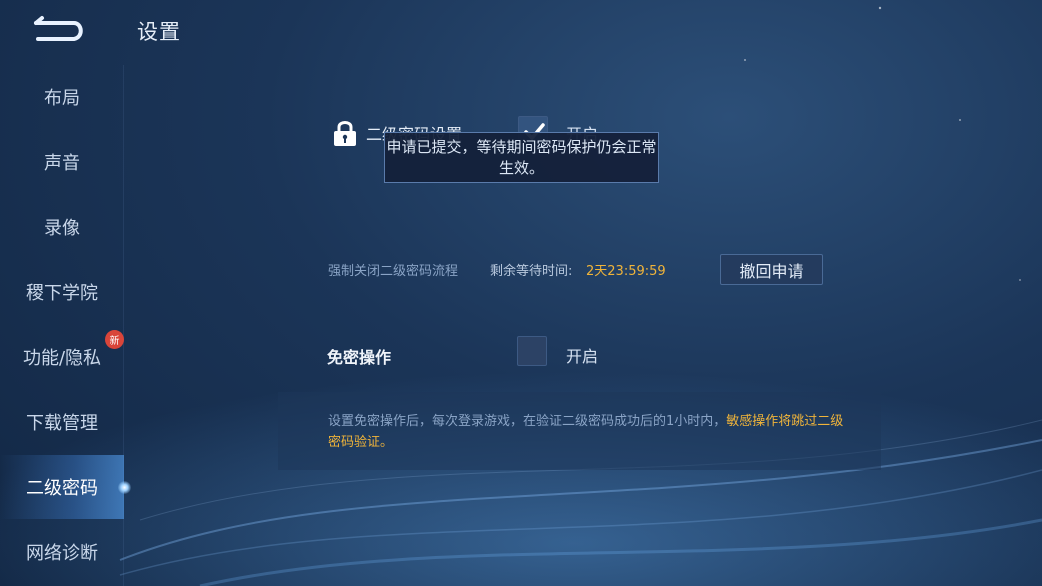  Describe the element at coordinates (159, 32) in the screenshot. I see `page-title: 设置` at that location.